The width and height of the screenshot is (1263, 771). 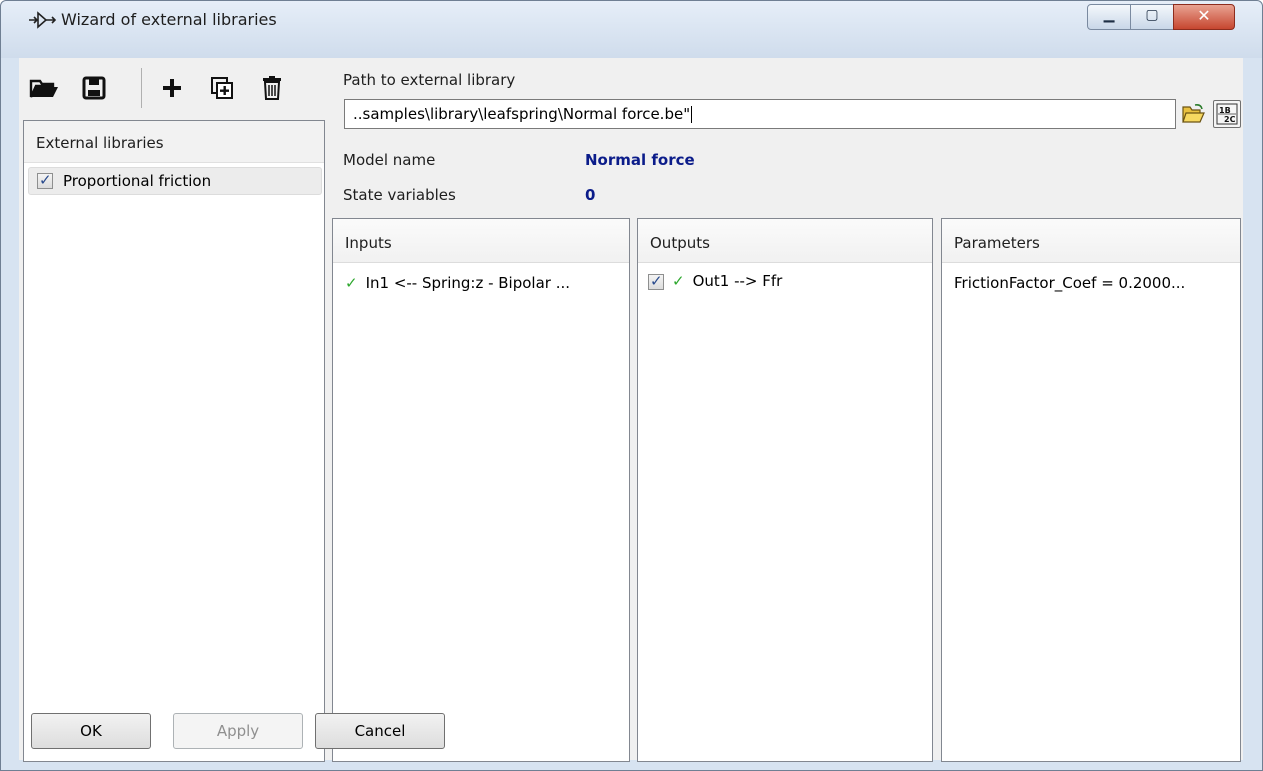 I want to click on state-variables-label: State variables, so click(x=399, y=195).